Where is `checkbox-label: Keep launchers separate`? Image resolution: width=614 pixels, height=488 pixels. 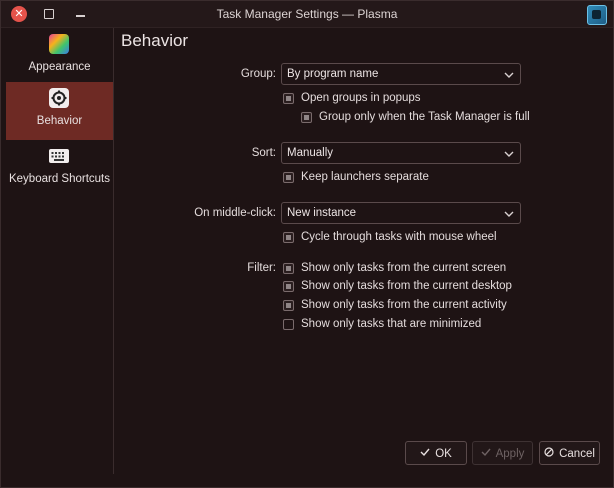
checkbox-label: Keep launchers separate is located at coordinates (365, 177).